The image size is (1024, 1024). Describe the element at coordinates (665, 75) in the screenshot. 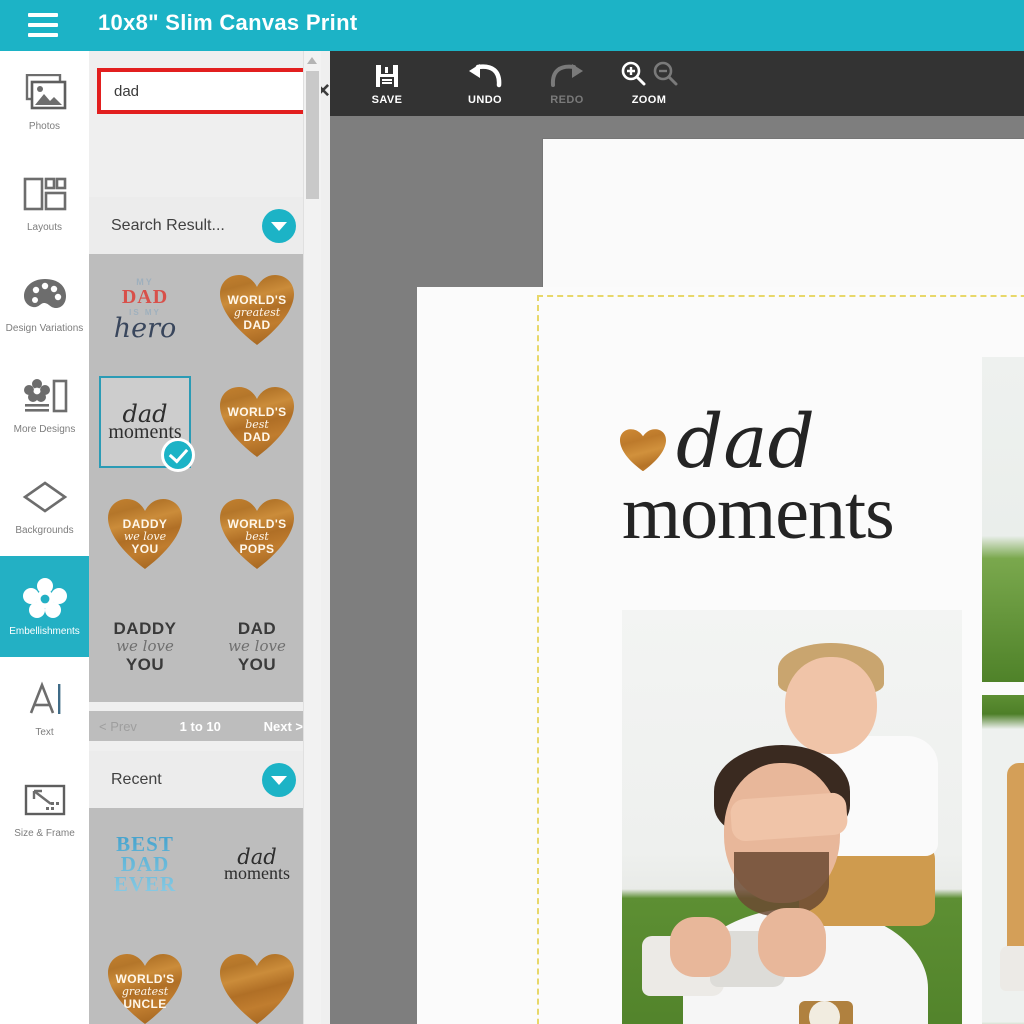

I see `zoom-out-icon` at that location.